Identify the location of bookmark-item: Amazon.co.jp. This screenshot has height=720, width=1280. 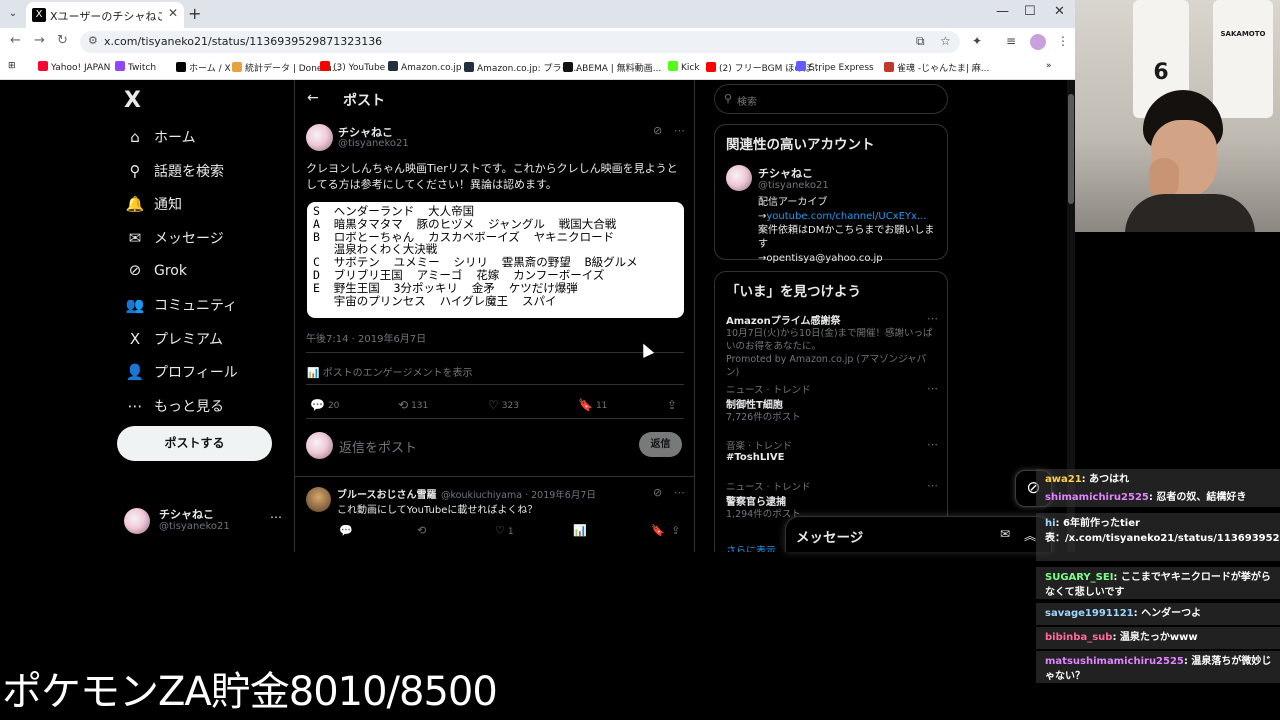
(425, 67).